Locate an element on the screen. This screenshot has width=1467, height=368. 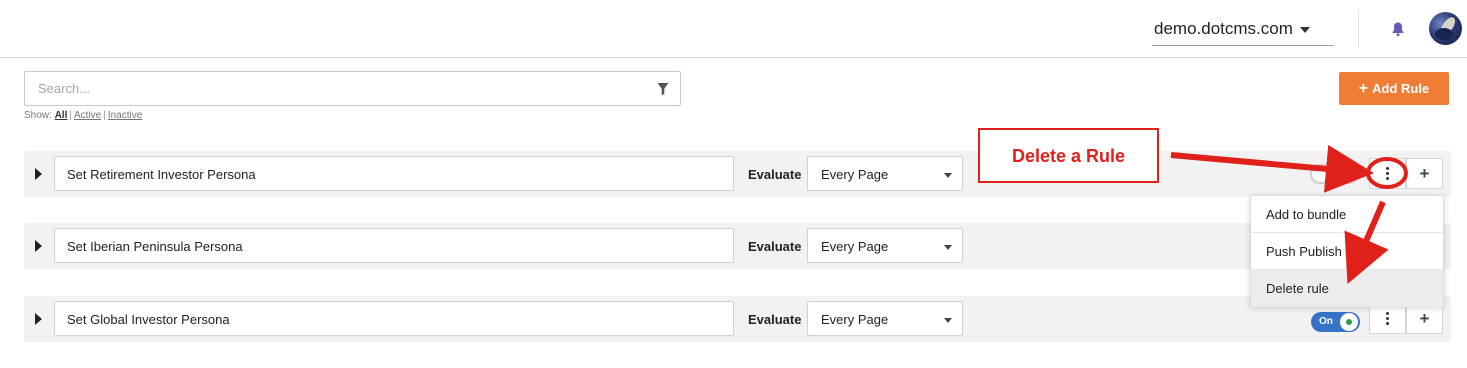
show-filter-label: Show: is located at coordinates (38, 115).